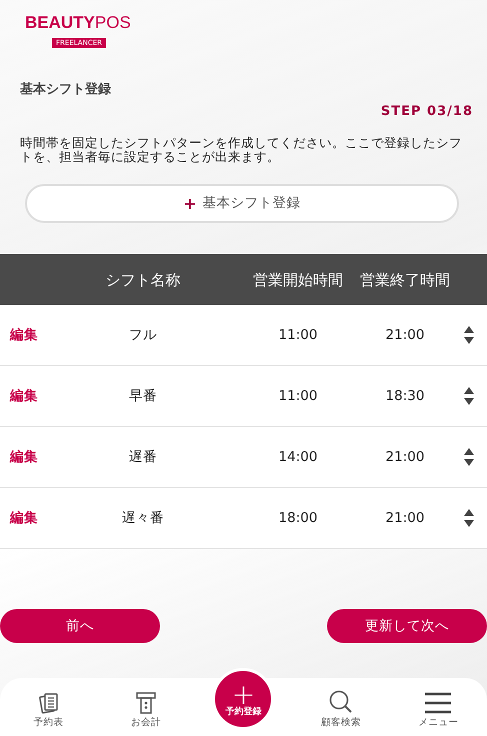 This screenshot has height=736, width=487. What do you see at coordinates (143, 280) in the screenshot?
I see `column-header: シフト名称` at bounding box center [143, 280].